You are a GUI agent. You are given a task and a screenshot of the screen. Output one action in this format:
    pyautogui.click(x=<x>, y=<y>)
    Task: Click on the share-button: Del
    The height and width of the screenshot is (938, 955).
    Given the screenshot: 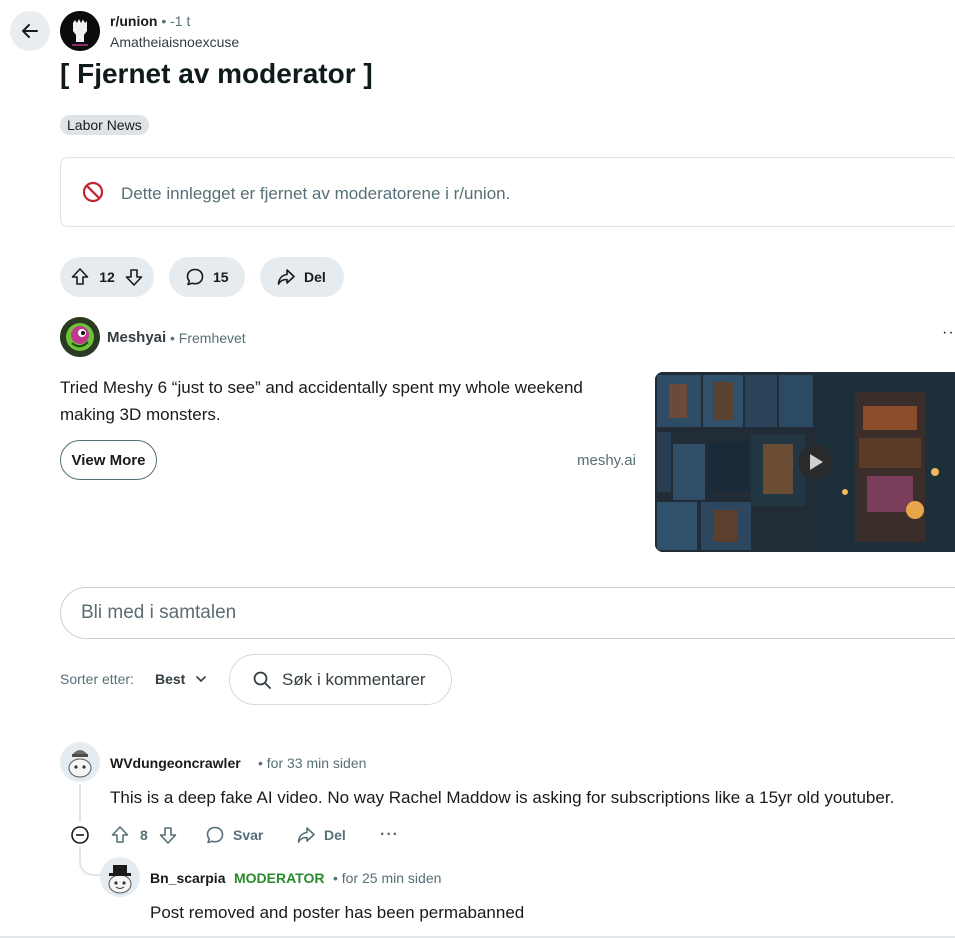 What is the action you would take?
    pyautogui.click(x=302, y=277)
    